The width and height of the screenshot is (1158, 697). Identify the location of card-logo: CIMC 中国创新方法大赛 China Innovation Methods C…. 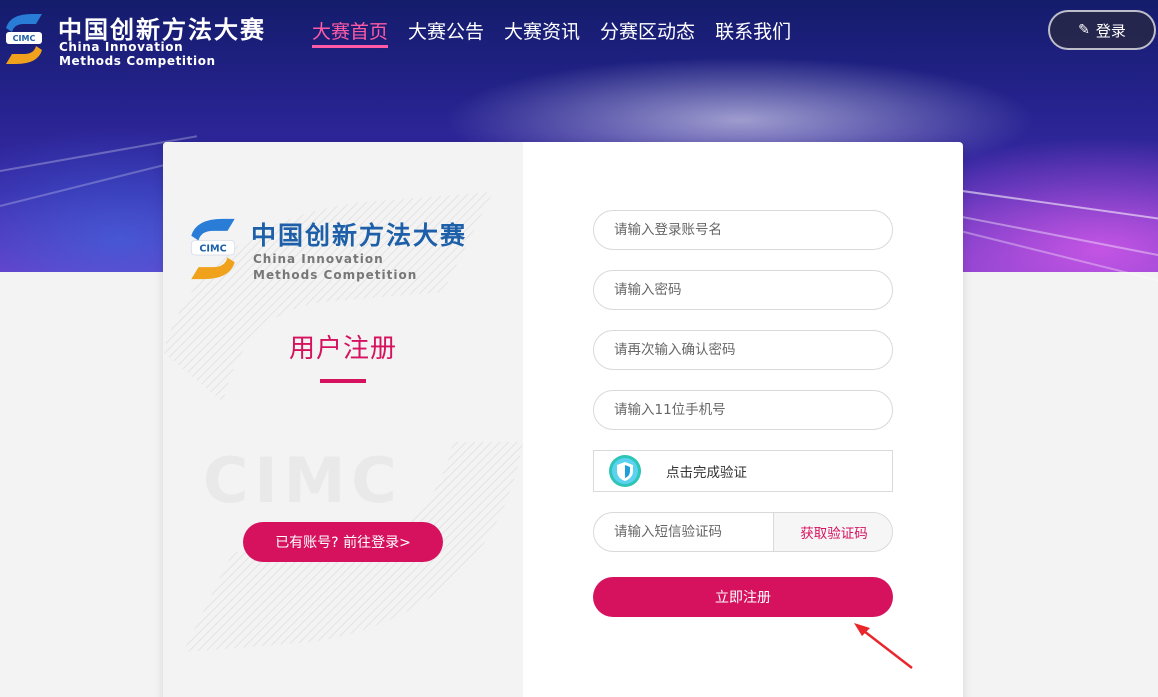
(325, 251).